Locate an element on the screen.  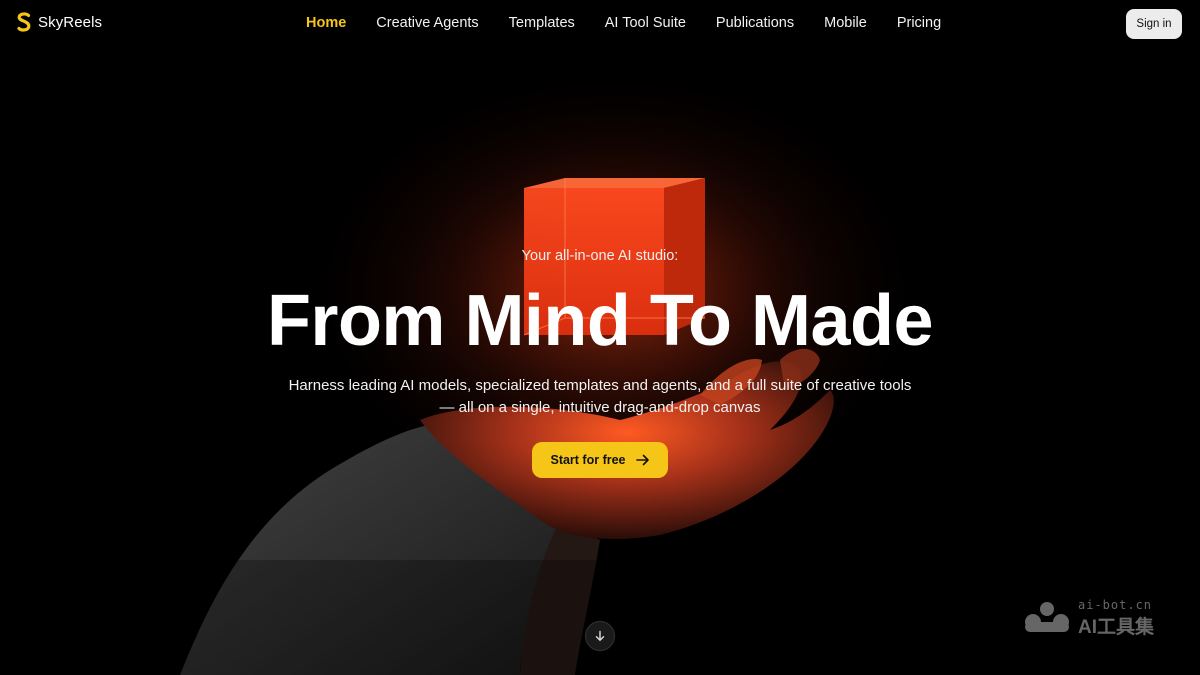
nav-item-publications: Publications is located at coordinates (755, 23).